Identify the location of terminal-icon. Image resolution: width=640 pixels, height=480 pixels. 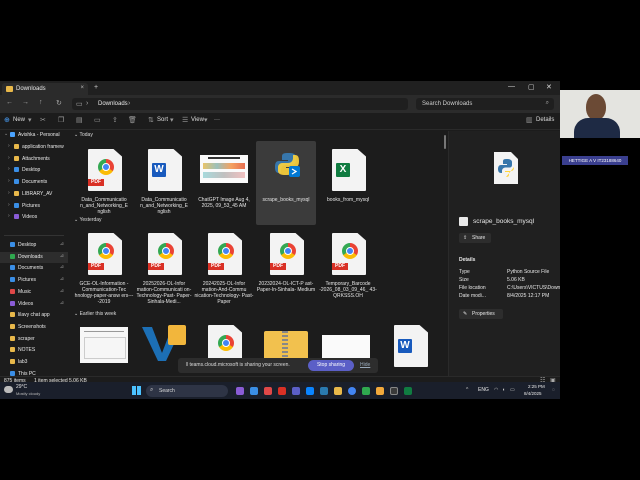
(394, 391).